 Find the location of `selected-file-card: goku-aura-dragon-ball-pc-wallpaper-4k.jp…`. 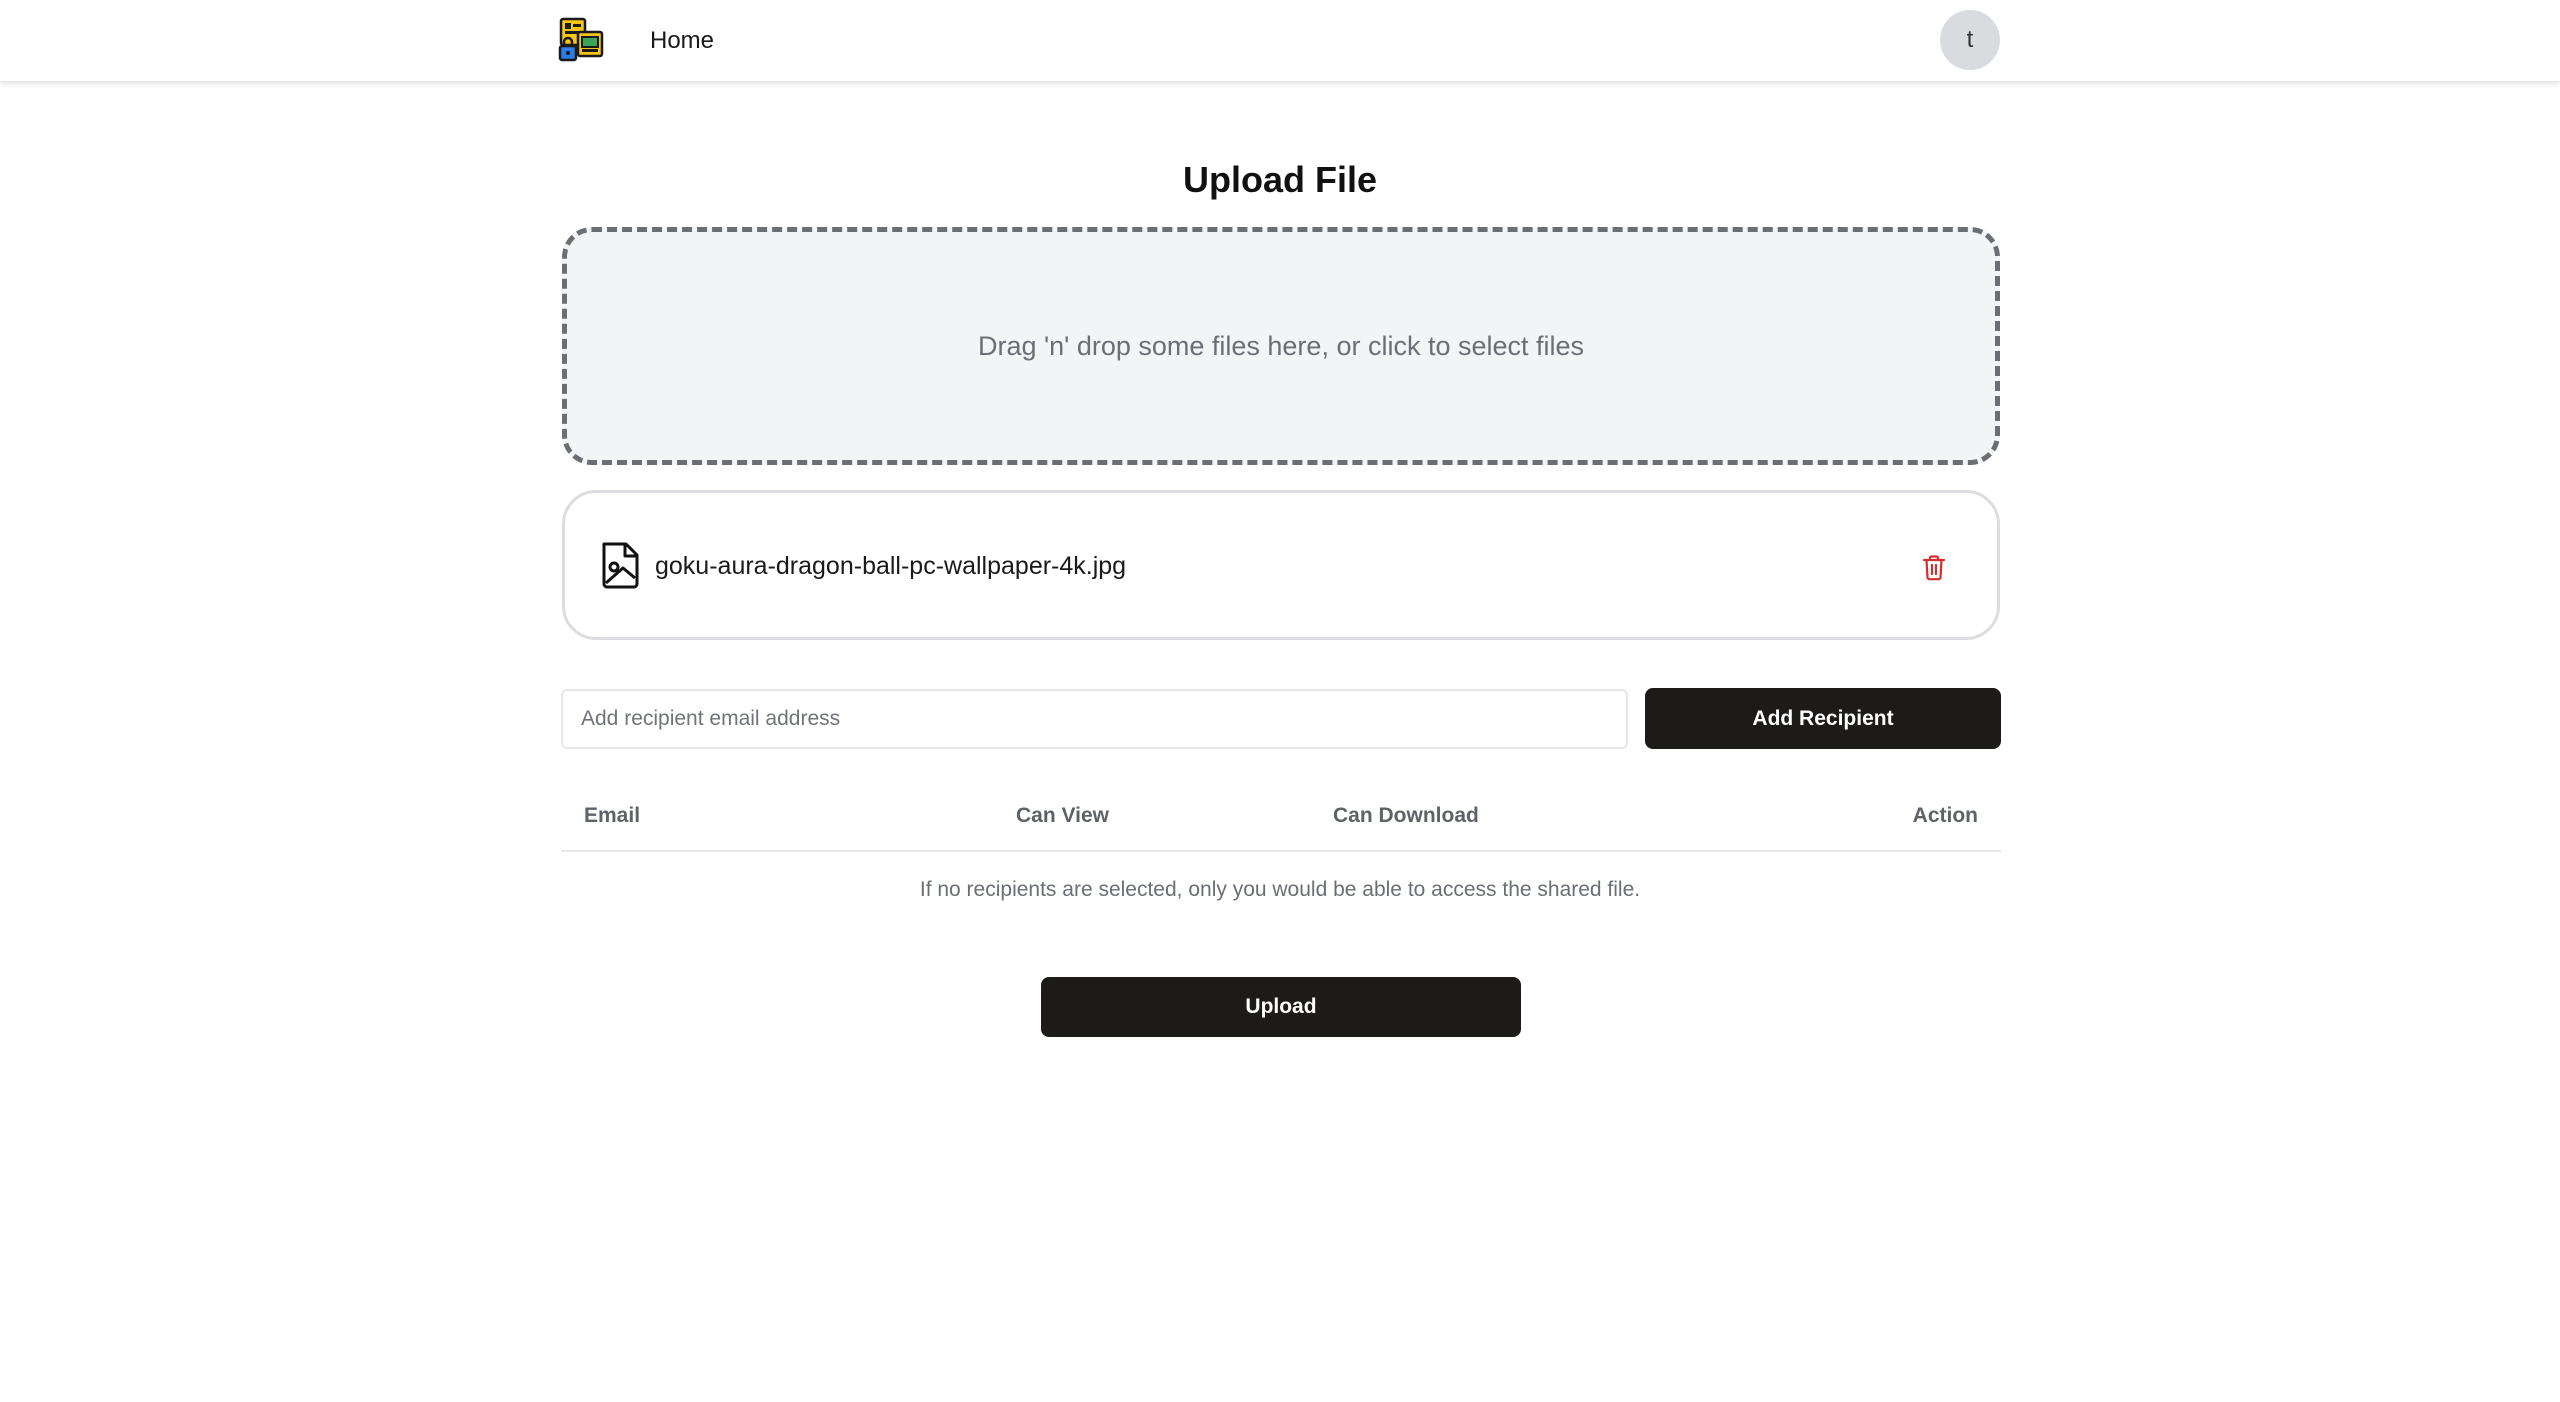

selected-file-card: goku-aura-dragon-ball-pc-wallpaper-4k.jp… is located at coordinates (1281, 565).